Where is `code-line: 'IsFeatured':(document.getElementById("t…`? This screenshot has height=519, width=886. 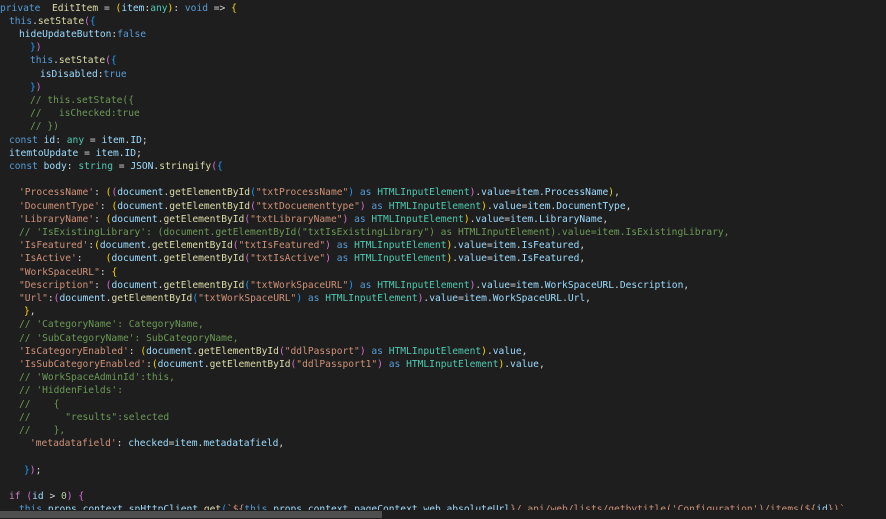 code-line: 'IsFeatured':(document.getElementById("t… is located at coordinates (302, 245).